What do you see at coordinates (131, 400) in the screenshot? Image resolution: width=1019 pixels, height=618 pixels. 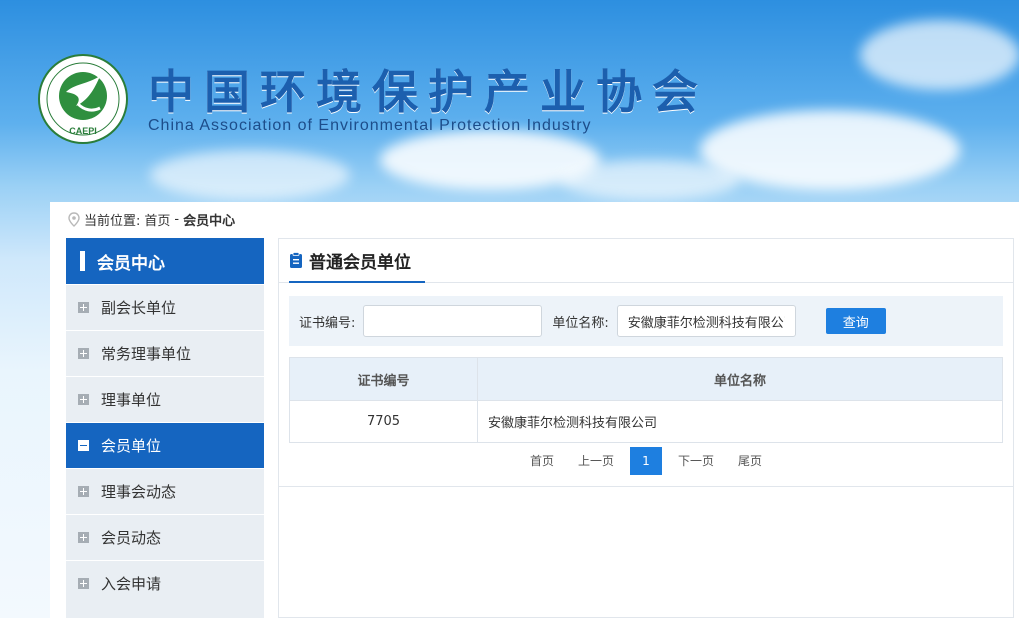 I see `sidebar-item-label: 理事单位` at bounding box center [131, 400].